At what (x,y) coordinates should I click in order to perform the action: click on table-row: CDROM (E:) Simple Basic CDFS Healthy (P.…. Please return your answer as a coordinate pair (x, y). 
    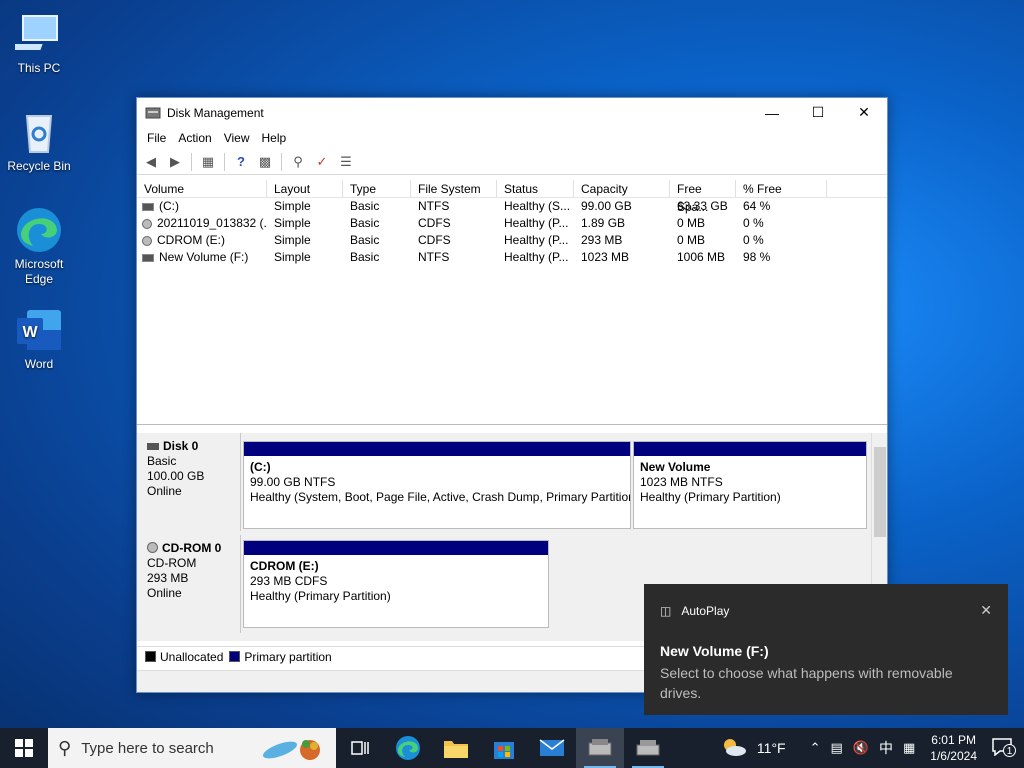
    Looking at the image, I should click on (512, 240).